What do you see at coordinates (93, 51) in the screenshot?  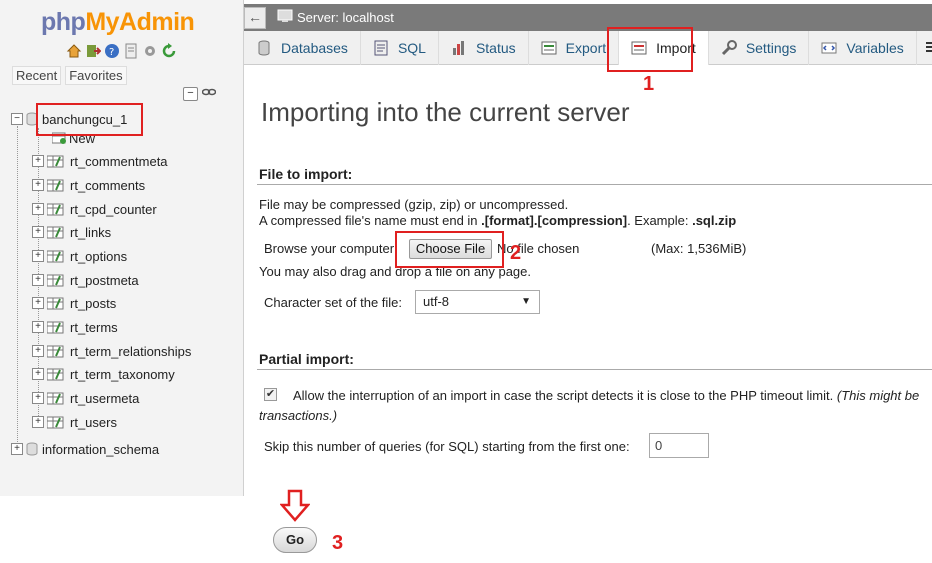 I see `exit-icon` at bounding box center [93, 51].